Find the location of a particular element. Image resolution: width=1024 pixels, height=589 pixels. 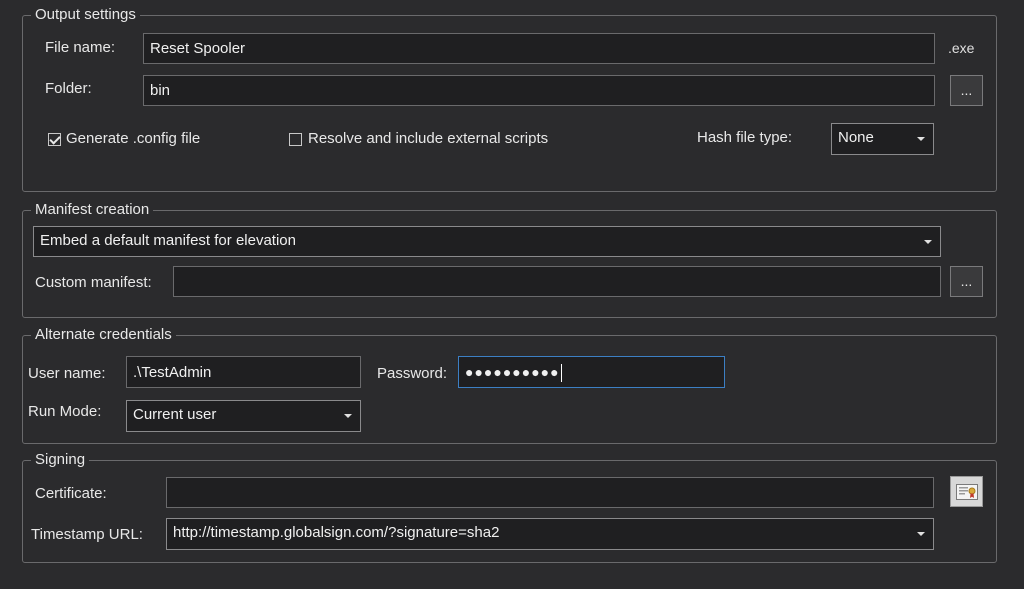

certificate-icon is located at coordinates (967, 492).